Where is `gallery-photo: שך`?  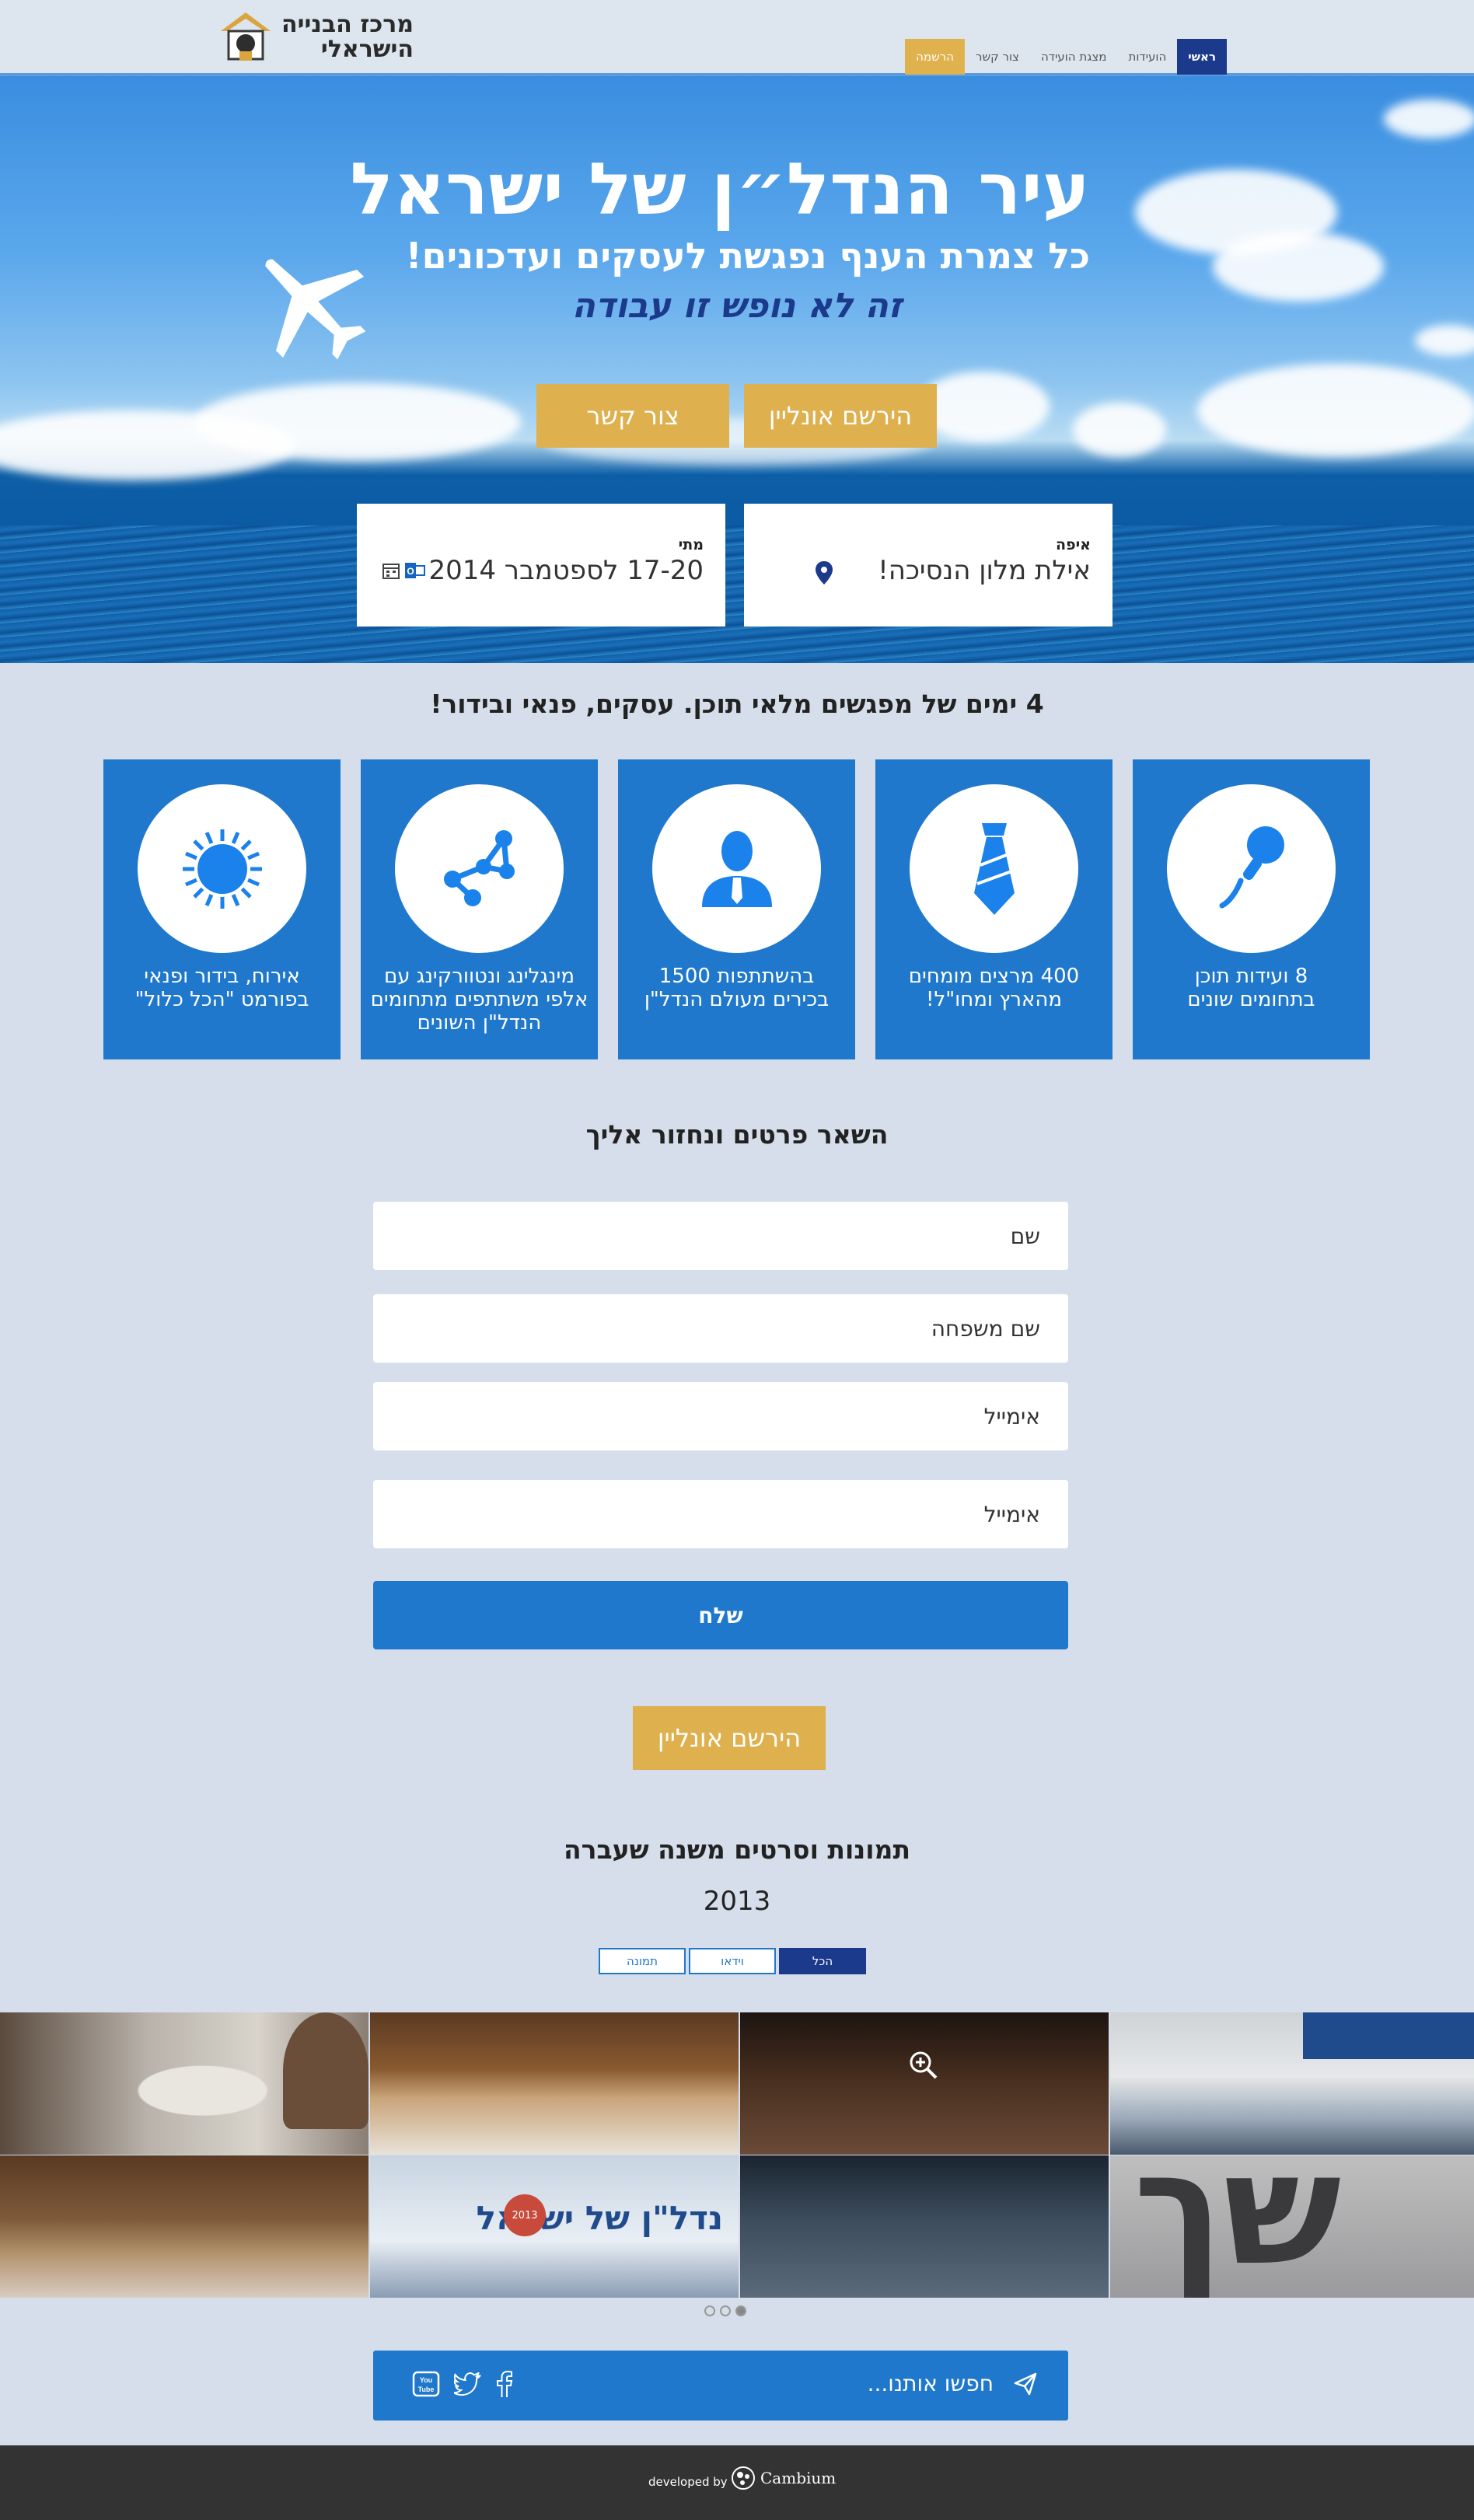
gallery-photo: שך is located at coordinates (1292, 2227).